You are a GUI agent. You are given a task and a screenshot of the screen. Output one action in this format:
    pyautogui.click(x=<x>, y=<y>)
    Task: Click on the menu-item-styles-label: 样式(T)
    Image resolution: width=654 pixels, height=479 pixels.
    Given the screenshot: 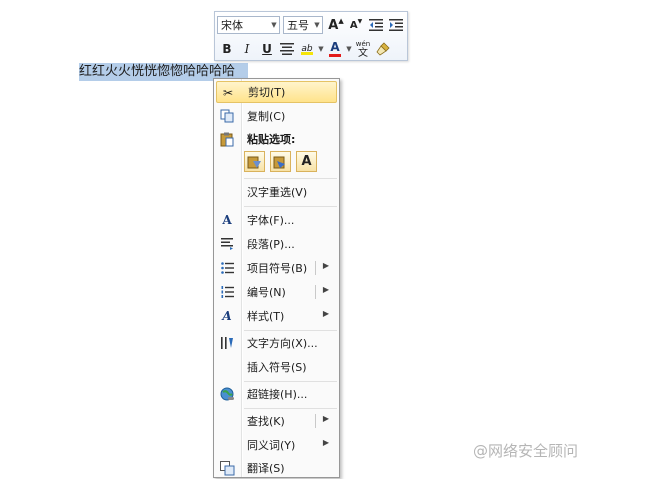 What is the action you would take?
    pyautogui.click(x=266, y=316)
    